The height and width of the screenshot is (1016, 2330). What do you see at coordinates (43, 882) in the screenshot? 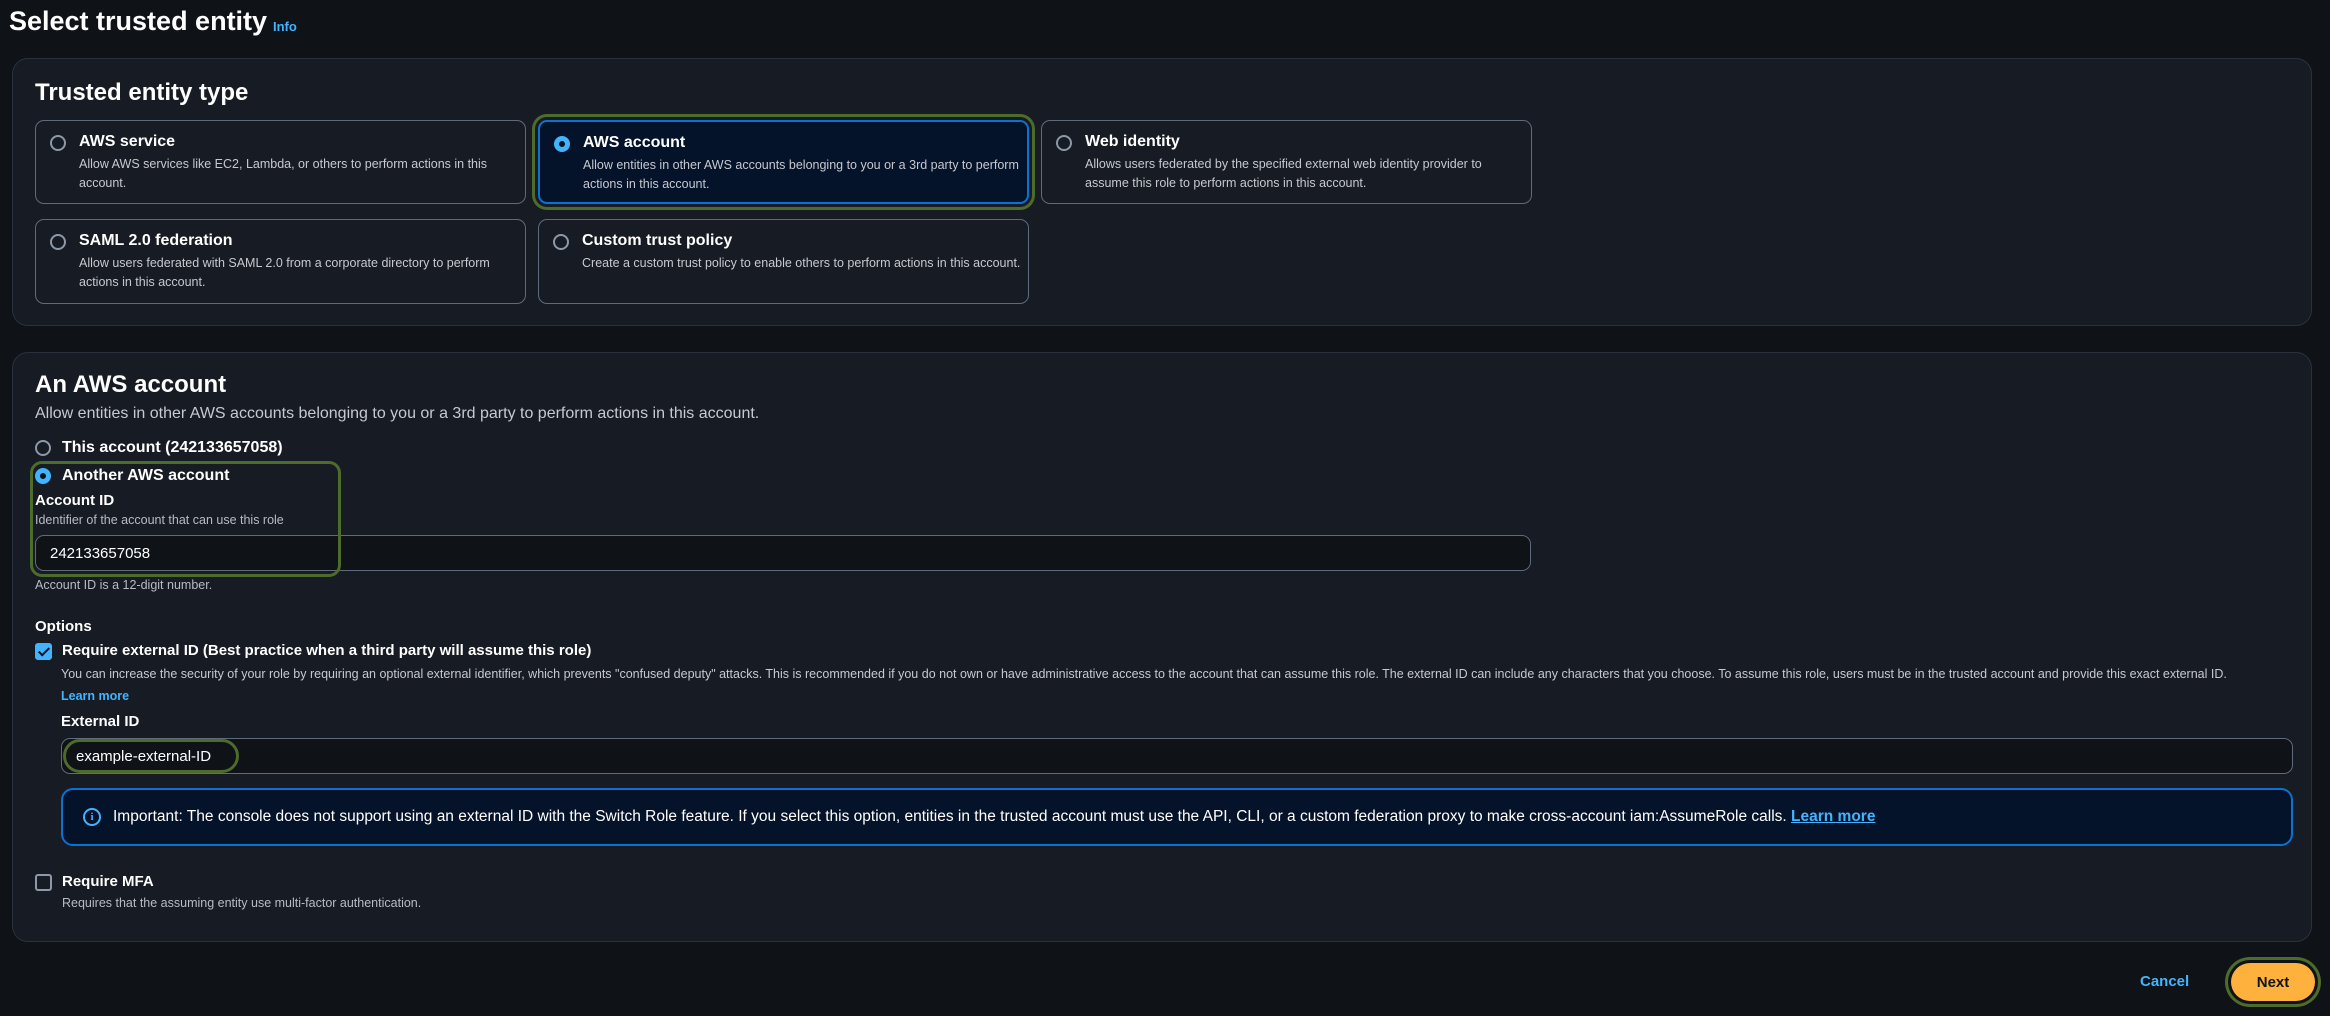
I see `require-mfa-checkbox` at bounding box center [43, 882].